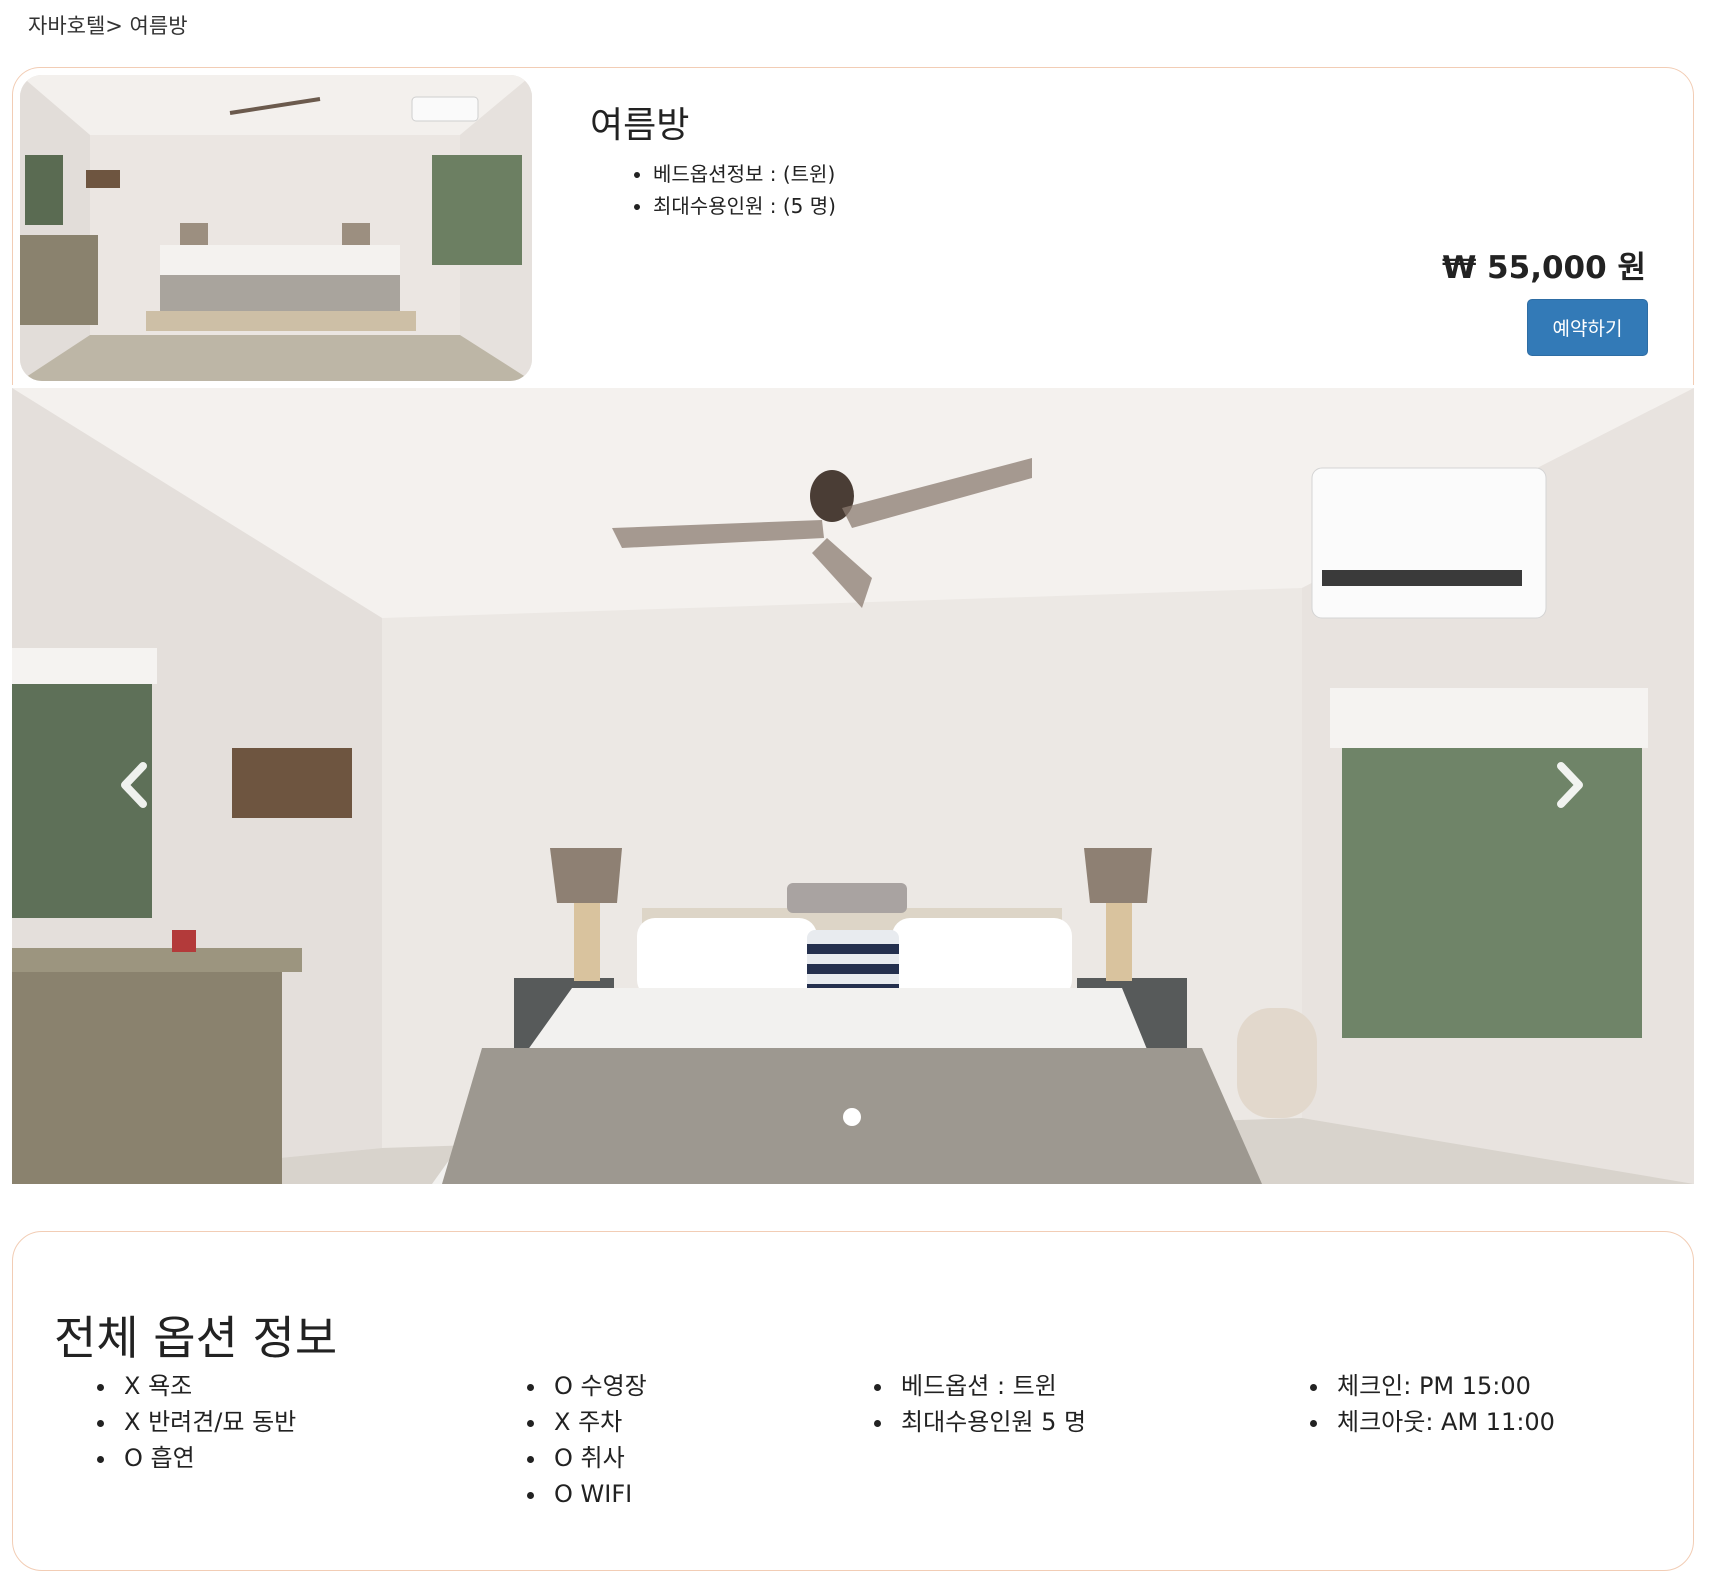 Image resolution: width=1710 pixels, height=1580 pixels. What do you see at coordinates (990, 1386) in the screenshot?
I see `option-item: 베드옵션 : 트윈` at bounding box center [990, 1386].